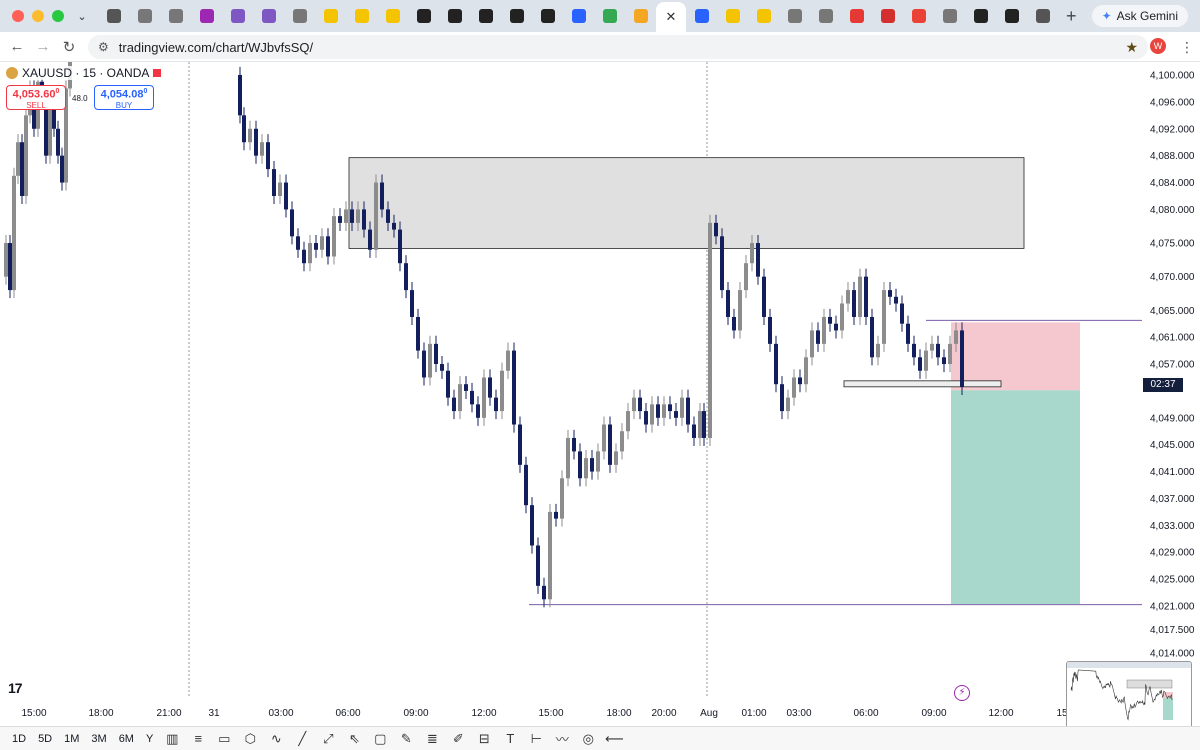  What do you see at coordinates (458, 739) in the screenshot?
I see `pen-icon: ✐` at bounding box center [458, 739].